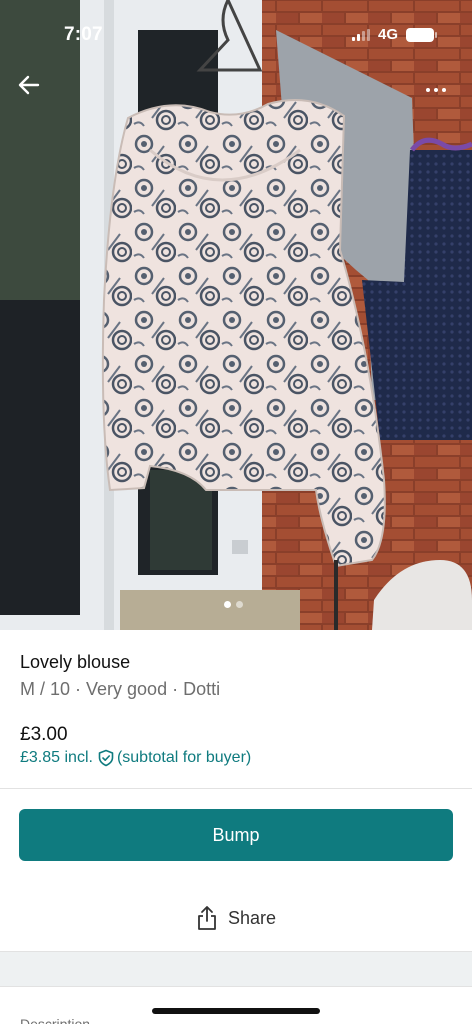 This screenshot has height=1024, width=472. Describe the element at coordinates (29, 85) in the screenshot. I see `arrow-left-icon` at that location.